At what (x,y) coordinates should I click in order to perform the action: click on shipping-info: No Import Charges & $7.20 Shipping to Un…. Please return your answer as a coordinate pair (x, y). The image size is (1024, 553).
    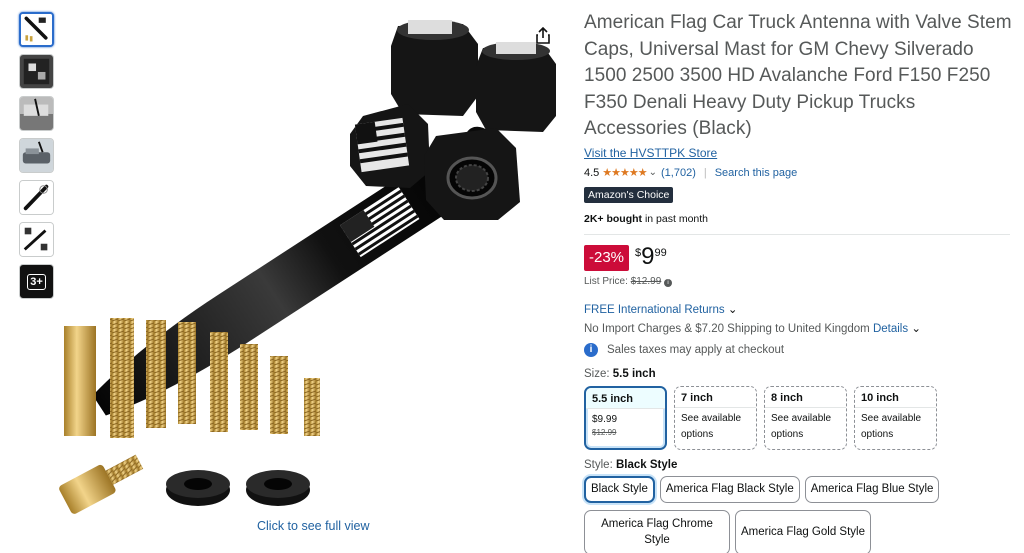
    Looking at the image, I should click on (799, 328).